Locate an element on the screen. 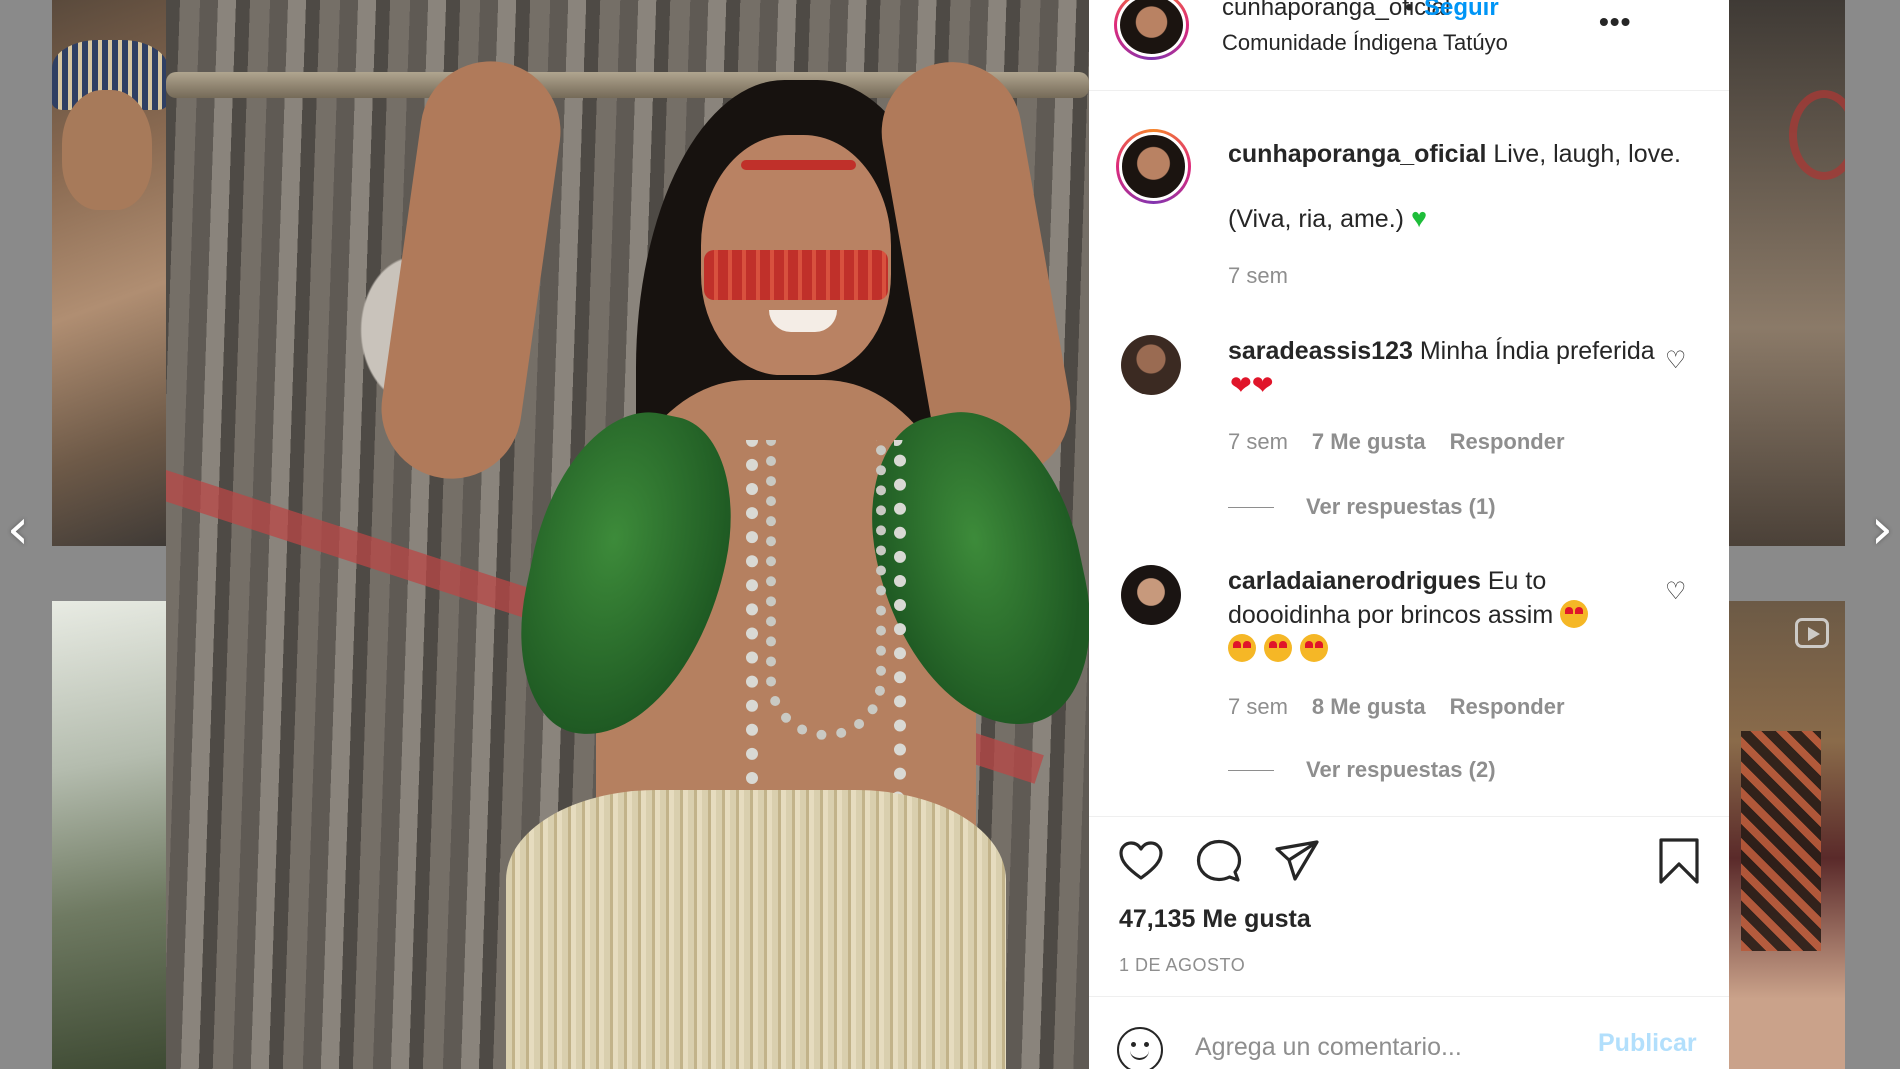  share-icon is located at coordinates (1297, 861).